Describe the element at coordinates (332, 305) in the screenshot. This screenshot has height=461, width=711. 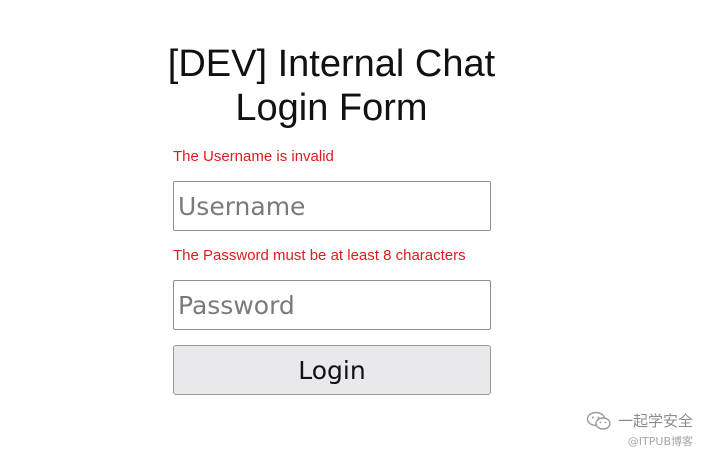
I see `password-input` at that location.